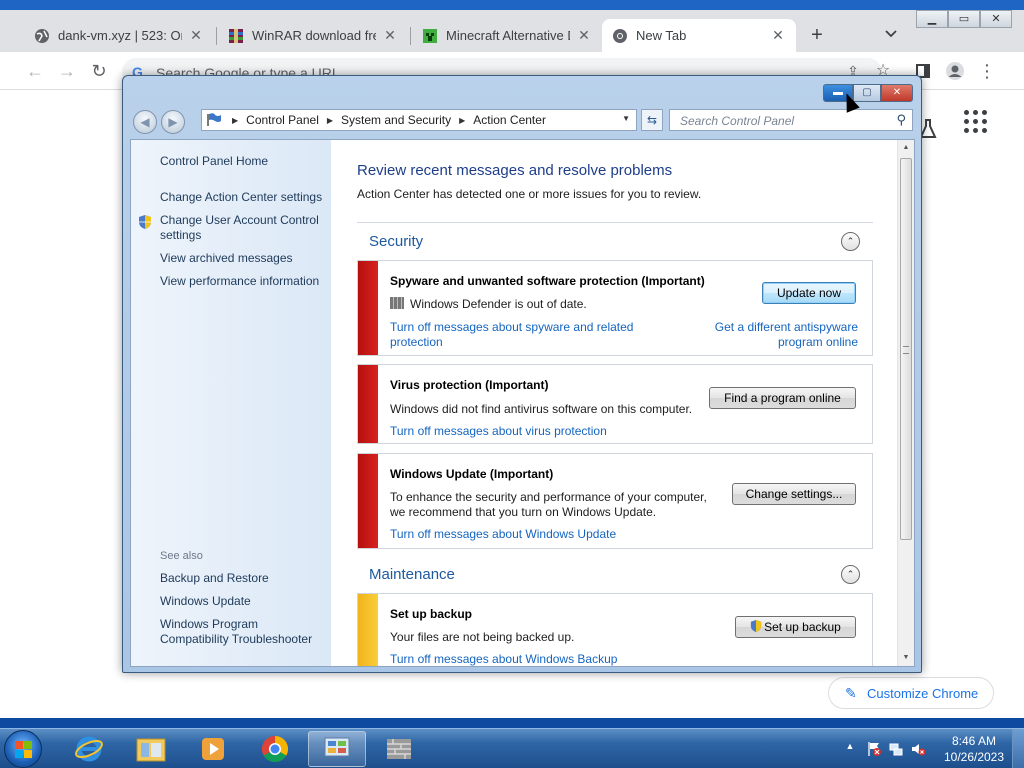  I want to click on message-title: Virus protection (Important), so click(469, 385).